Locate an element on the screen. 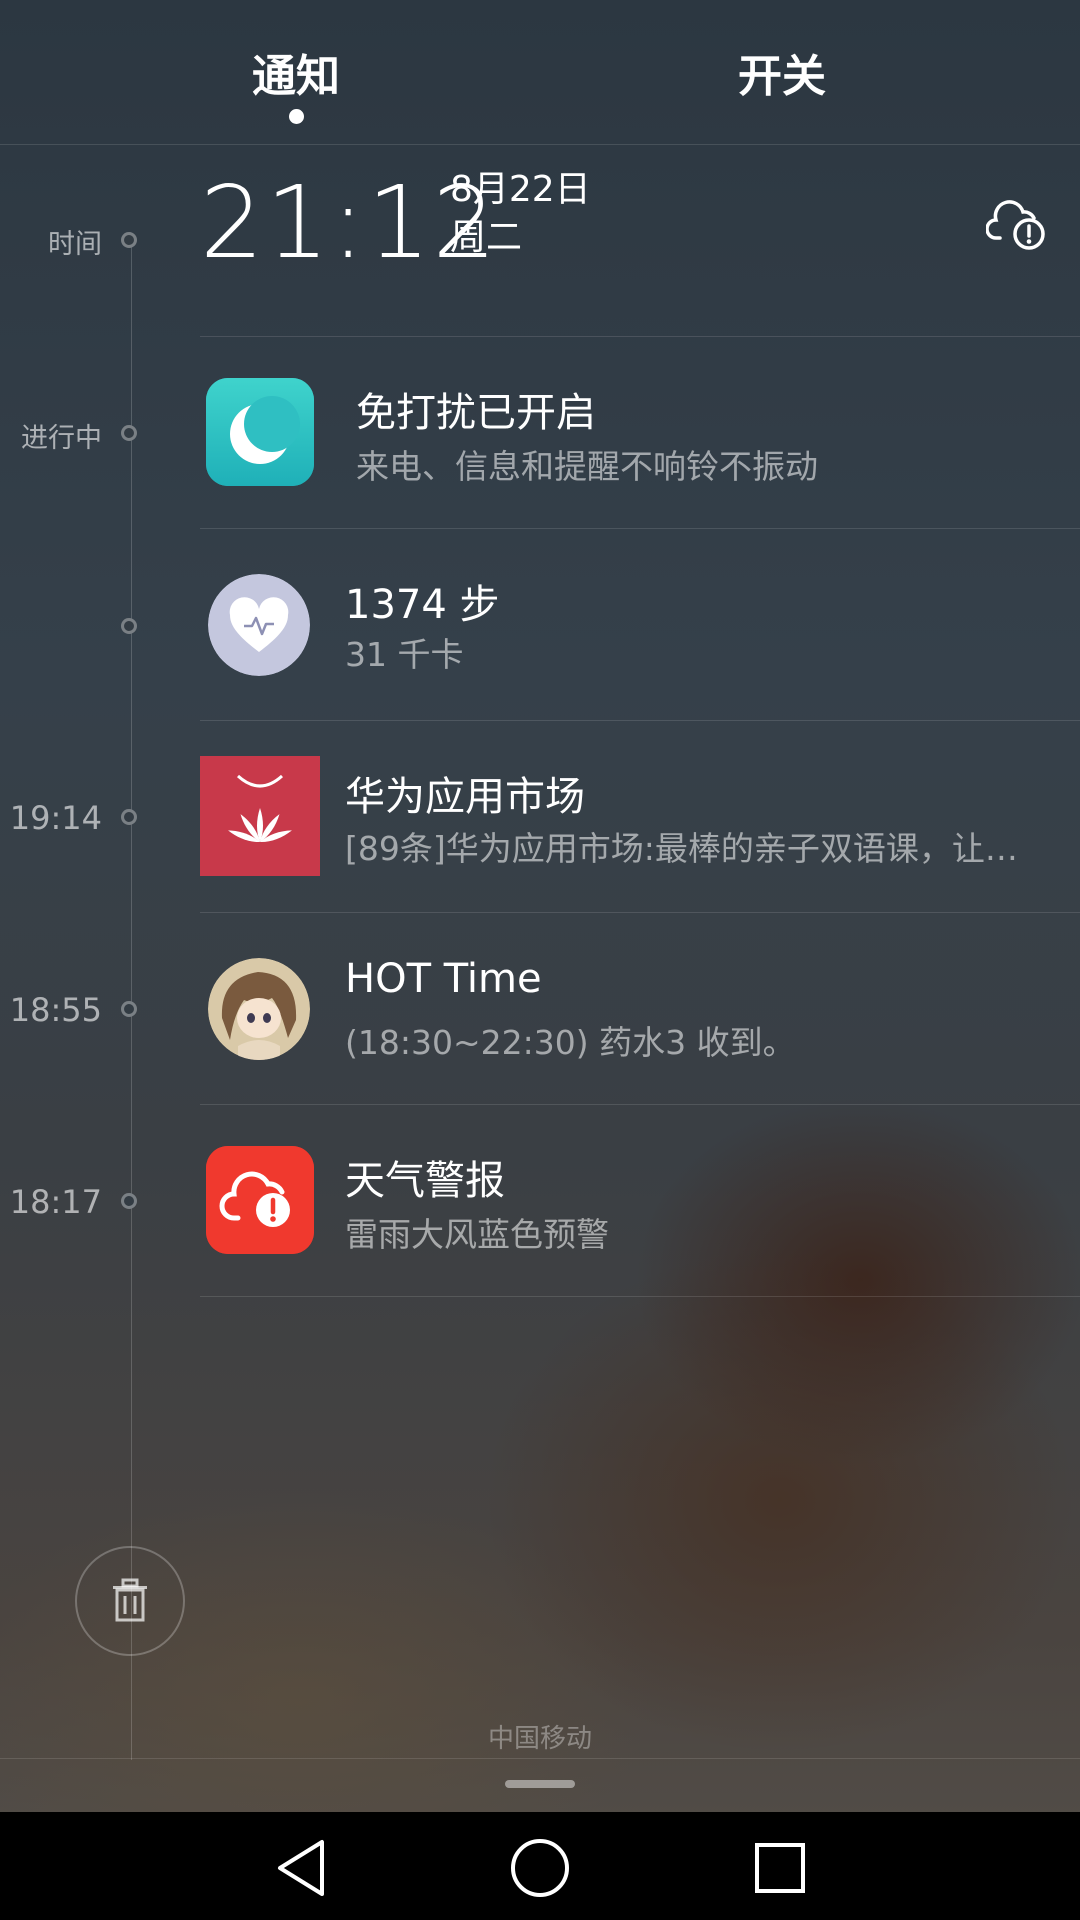 The image size is (1080, 1920). navigation-bar is located at coordinates (540, 1866).